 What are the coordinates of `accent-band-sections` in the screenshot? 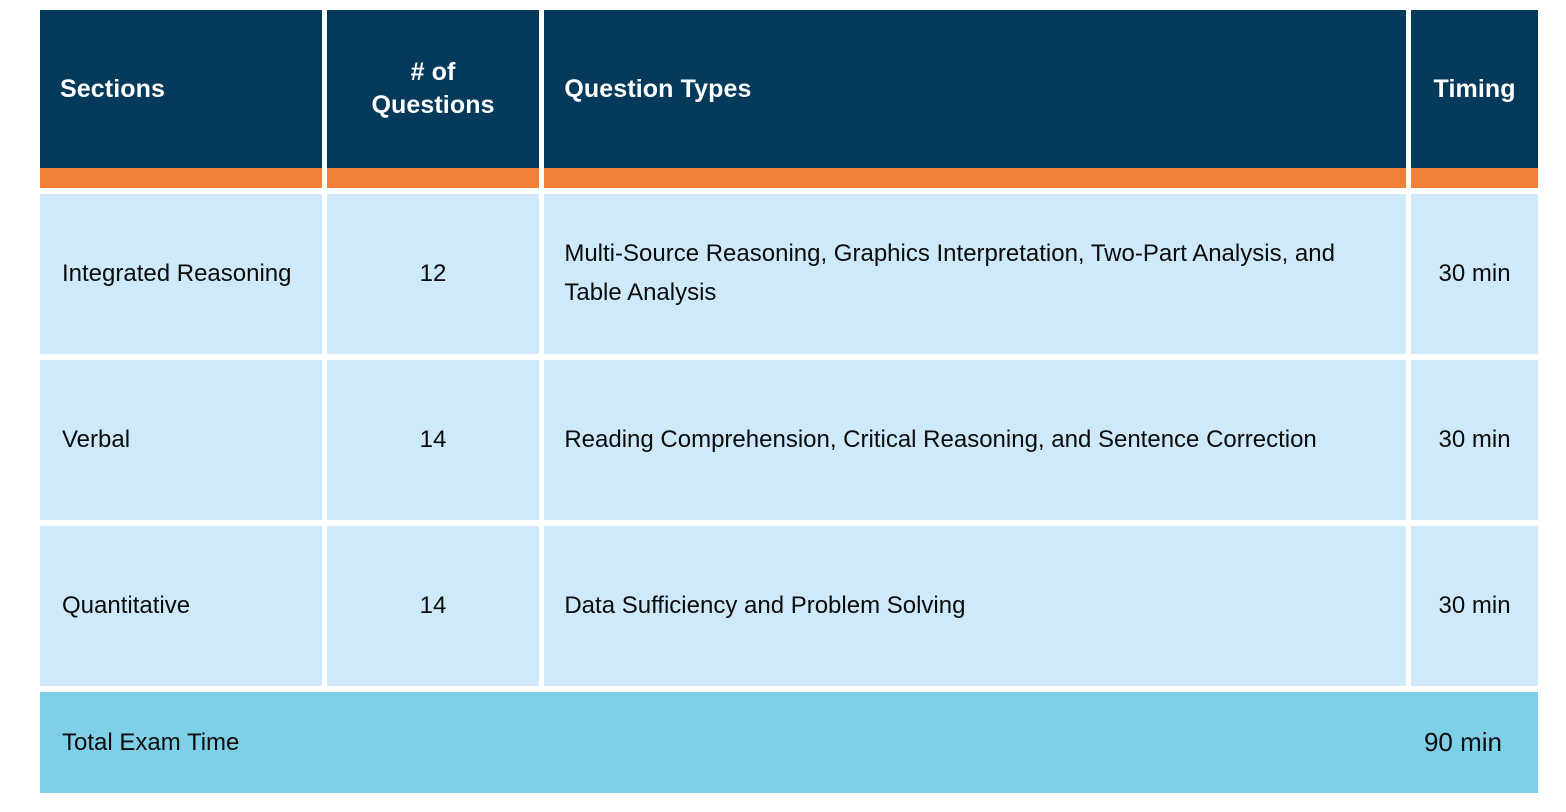 It's located at (181, 178).